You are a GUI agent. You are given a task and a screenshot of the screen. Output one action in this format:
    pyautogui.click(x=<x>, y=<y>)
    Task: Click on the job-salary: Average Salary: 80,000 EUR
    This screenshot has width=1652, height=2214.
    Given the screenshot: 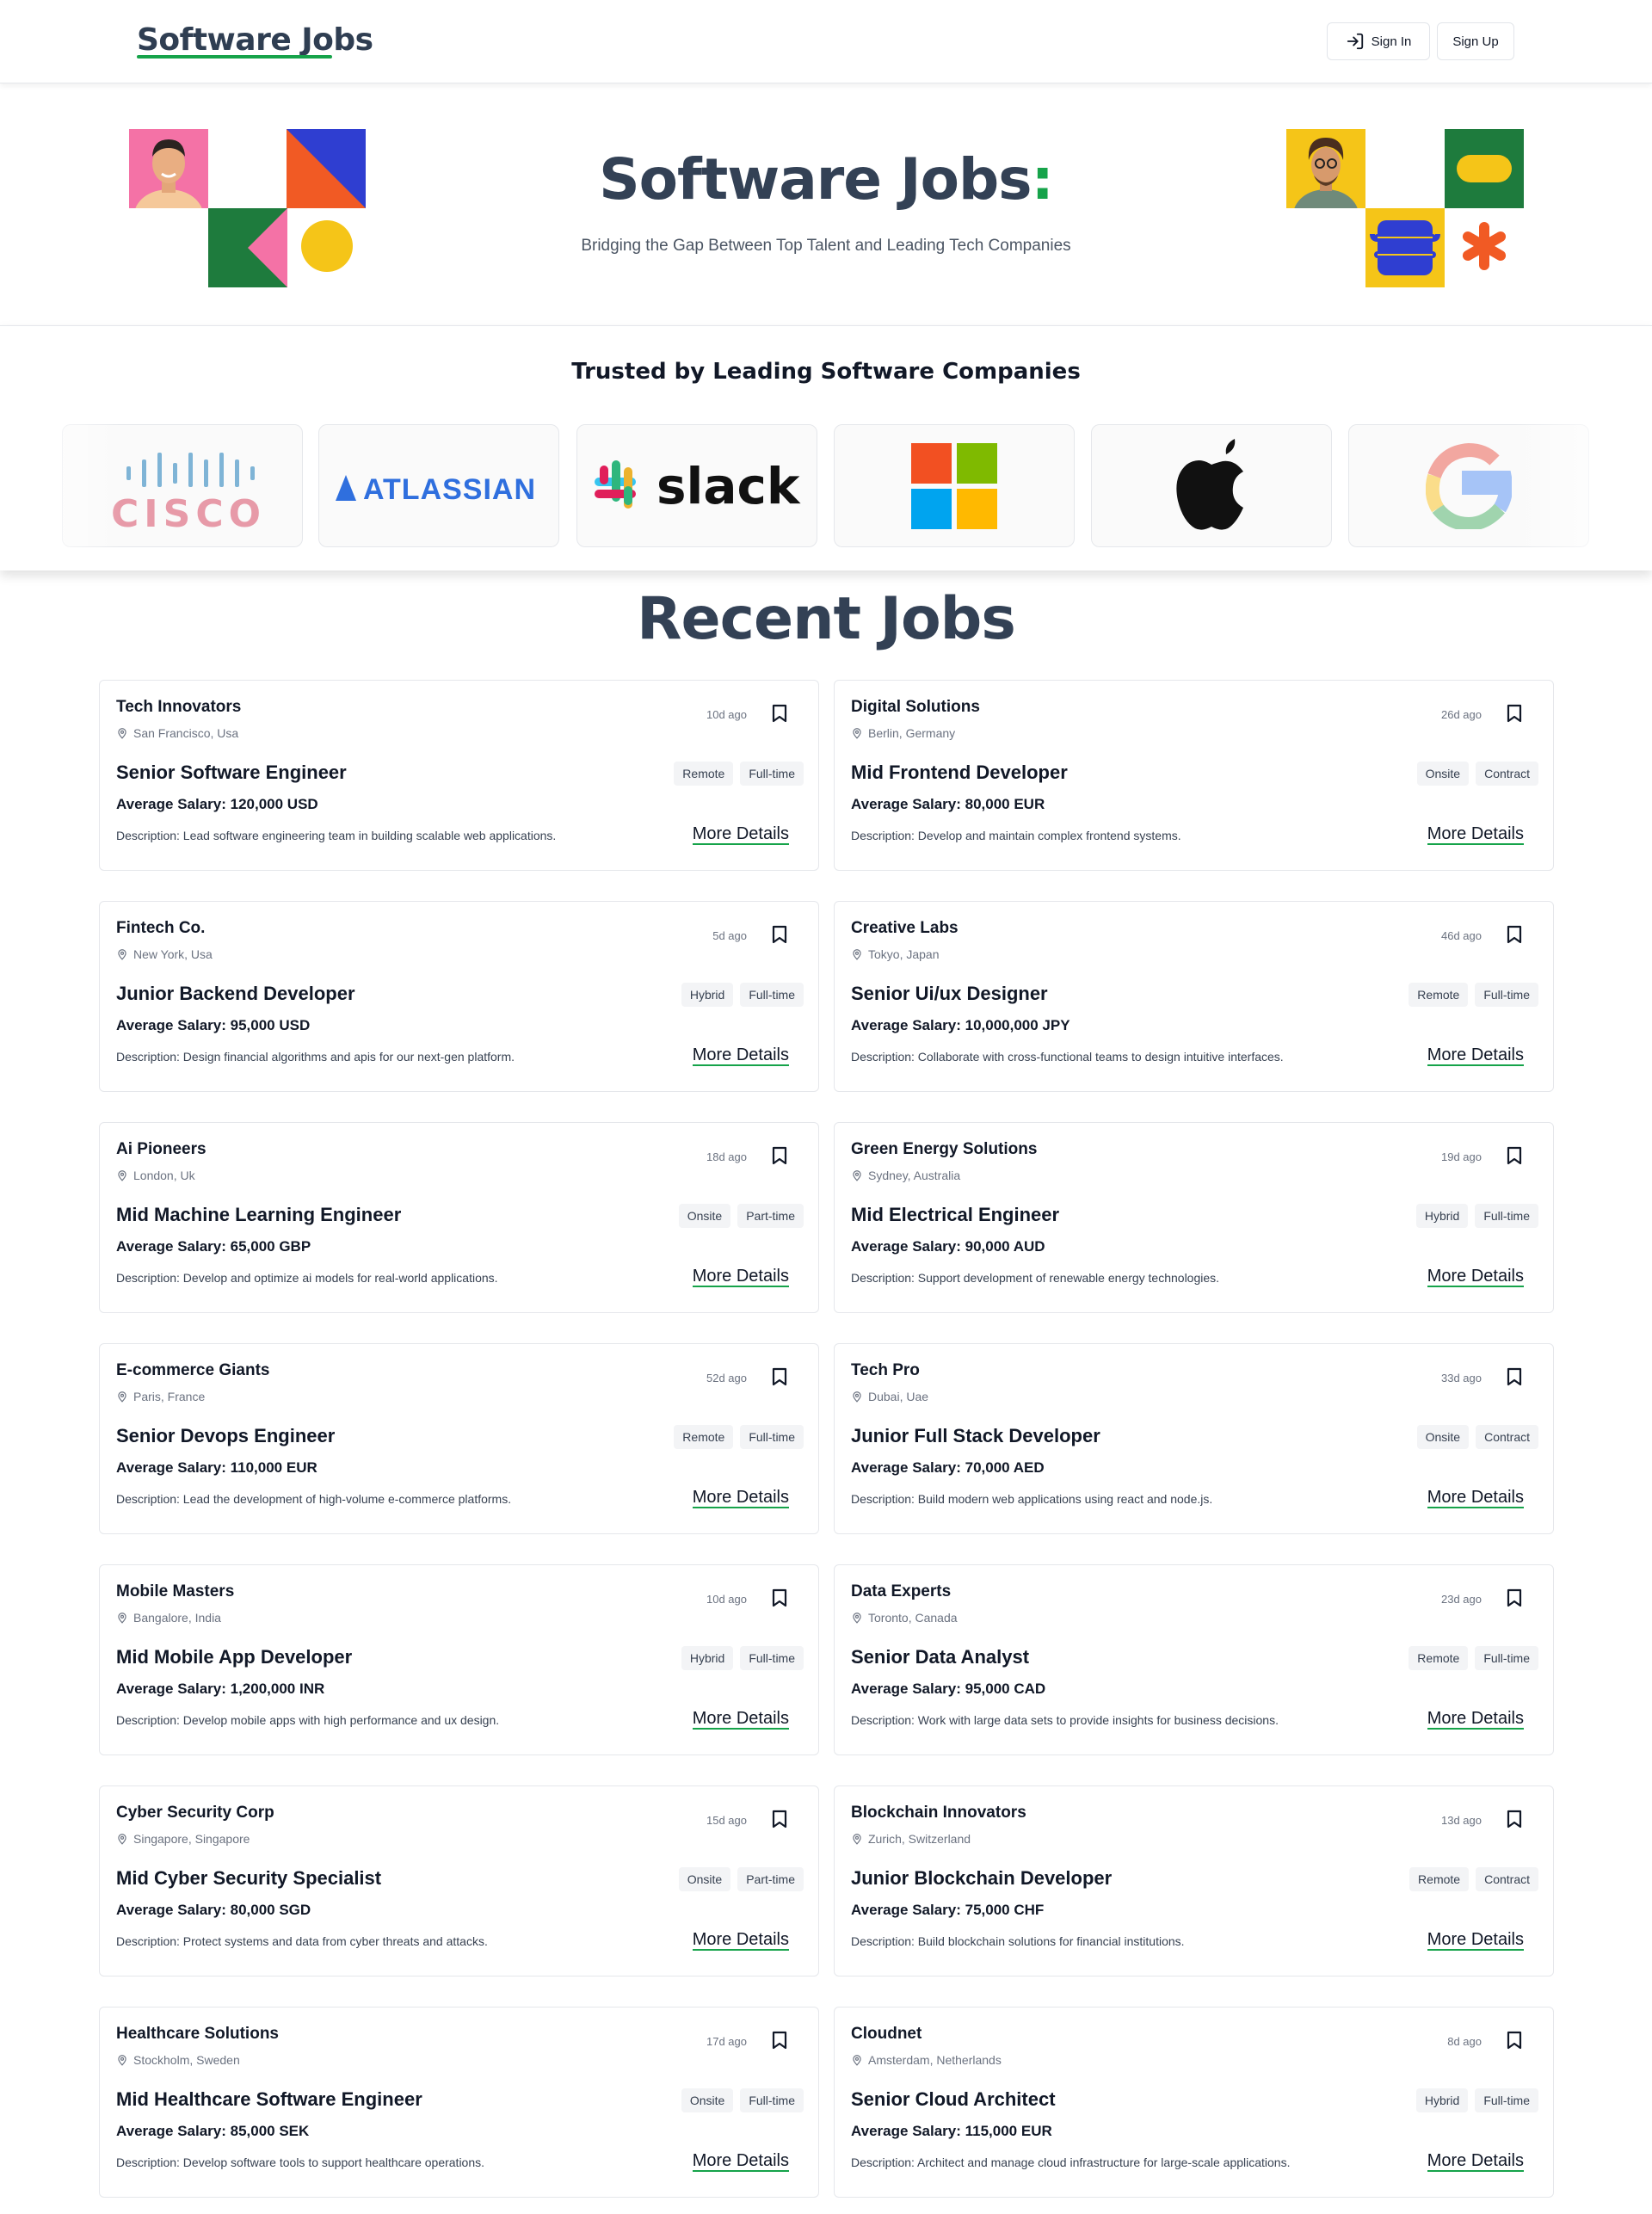 What is the action you would take?
    pyautogui.click(x=948, y=804)
    